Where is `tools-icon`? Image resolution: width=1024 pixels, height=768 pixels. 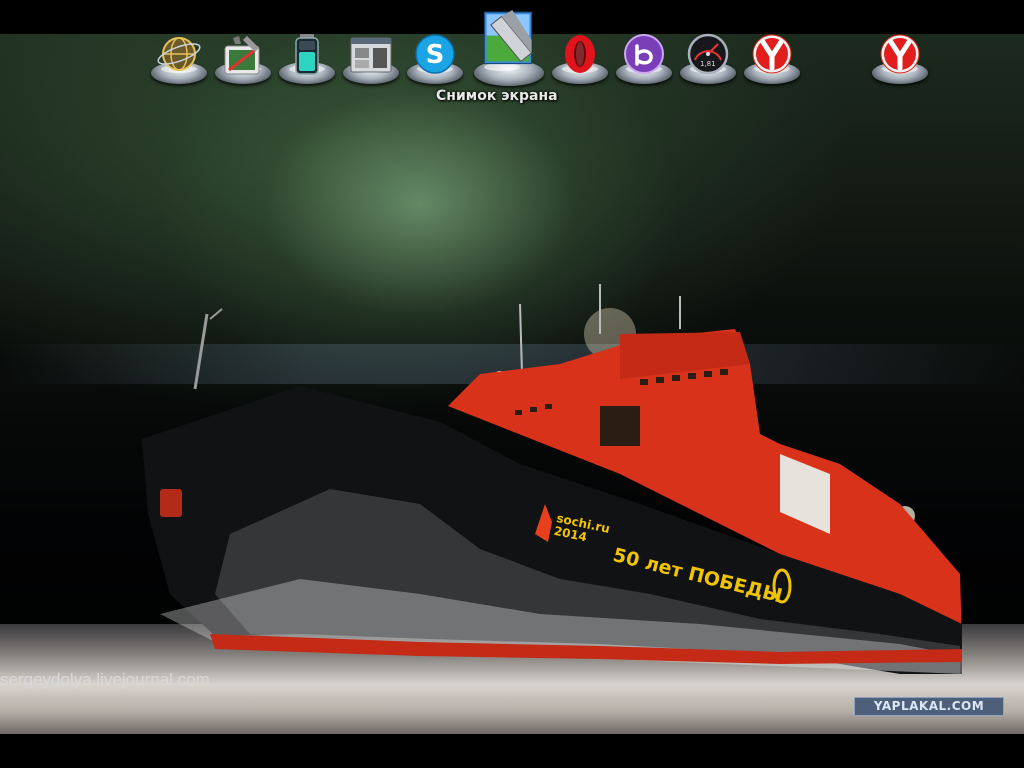 tools-icon is located at coordinates (242, 55).